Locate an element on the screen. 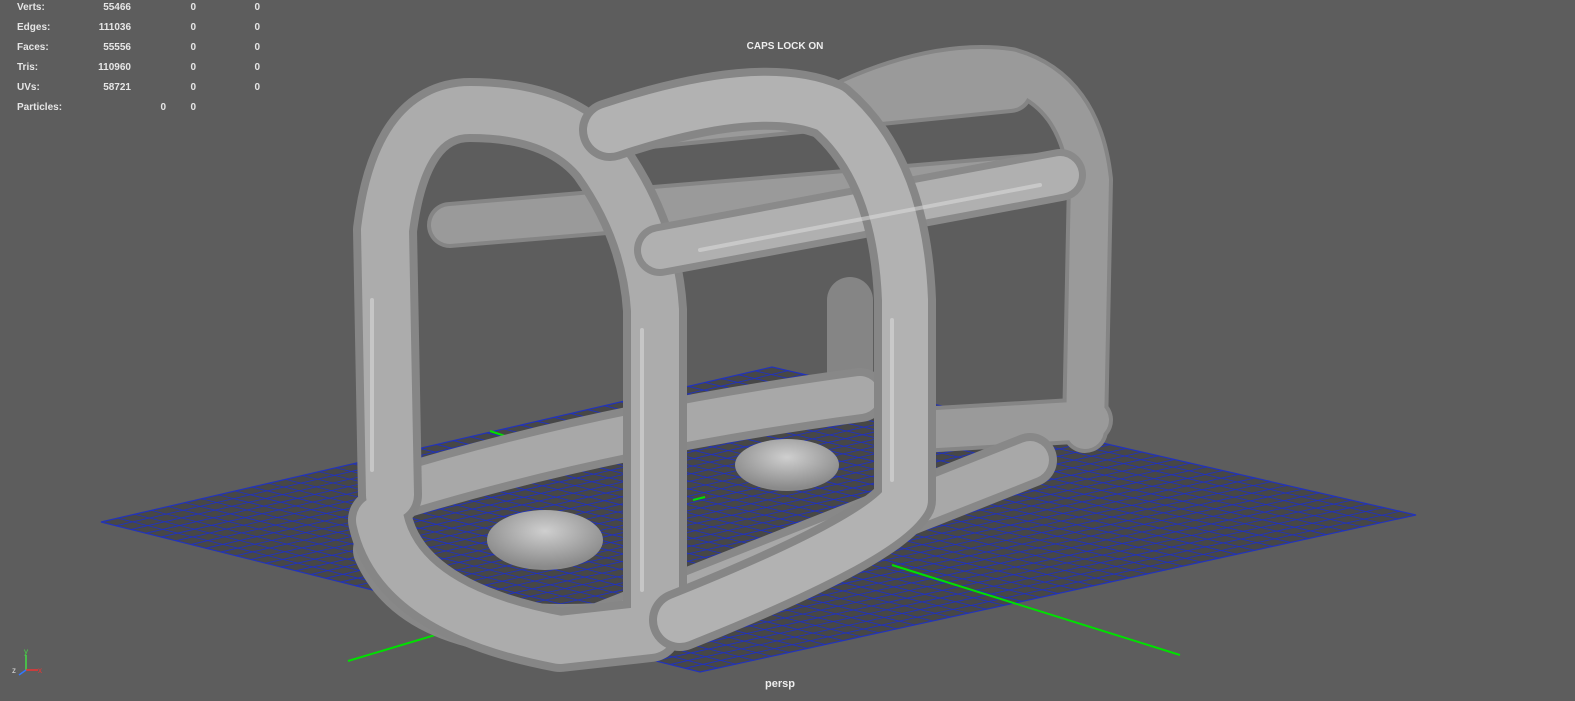  hud-label: Tris: is located at coordinates (28, 67).